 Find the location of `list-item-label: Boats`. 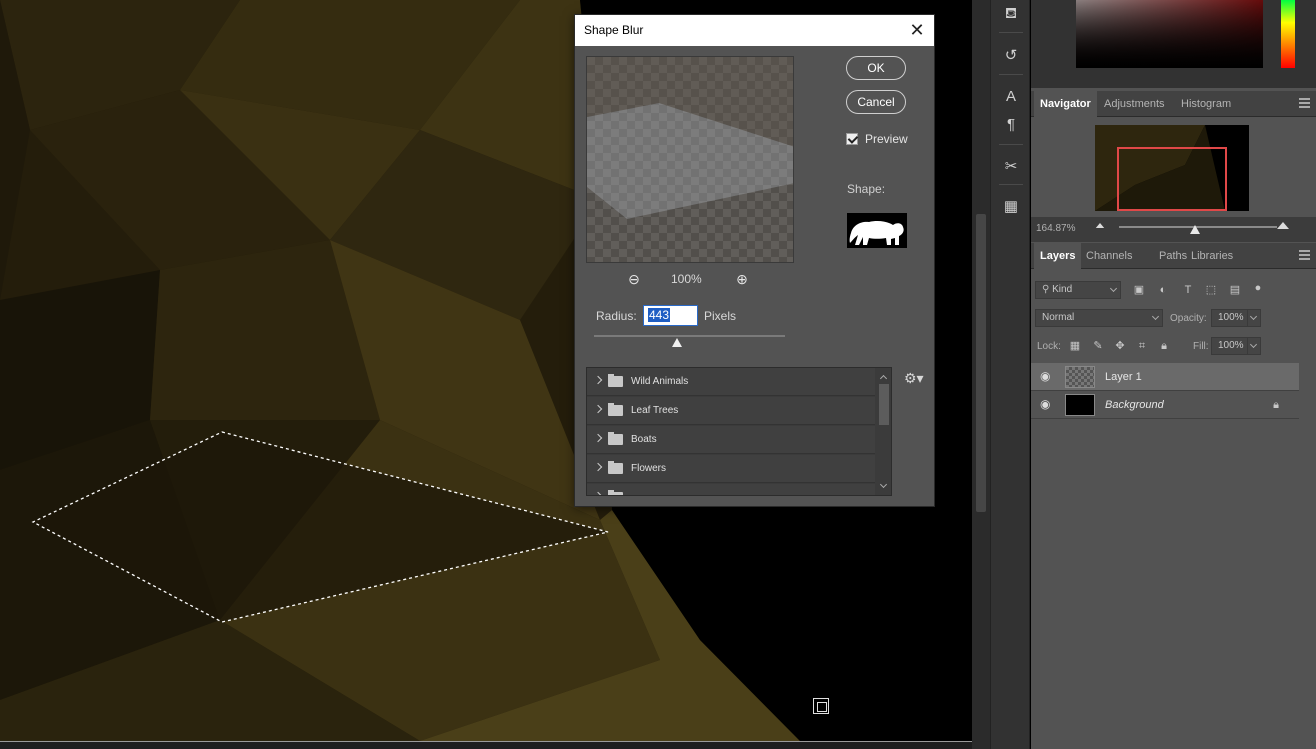

list-item-label: Boats is located at coordinates (644, 439).